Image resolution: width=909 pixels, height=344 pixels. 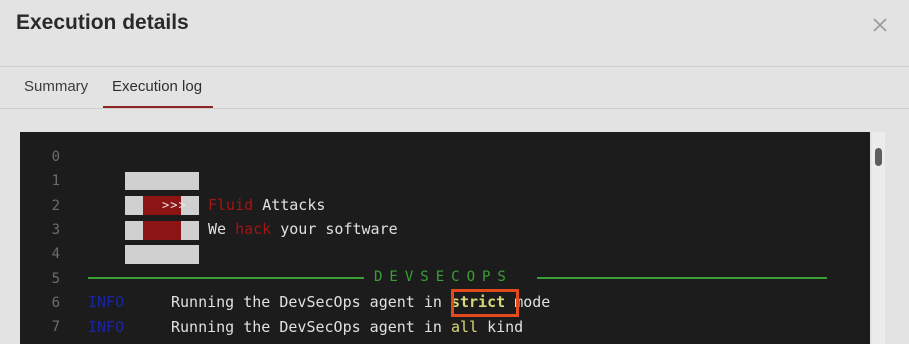 I want to click on tab-execution-log: Execution log, so click(x=158, y=87).